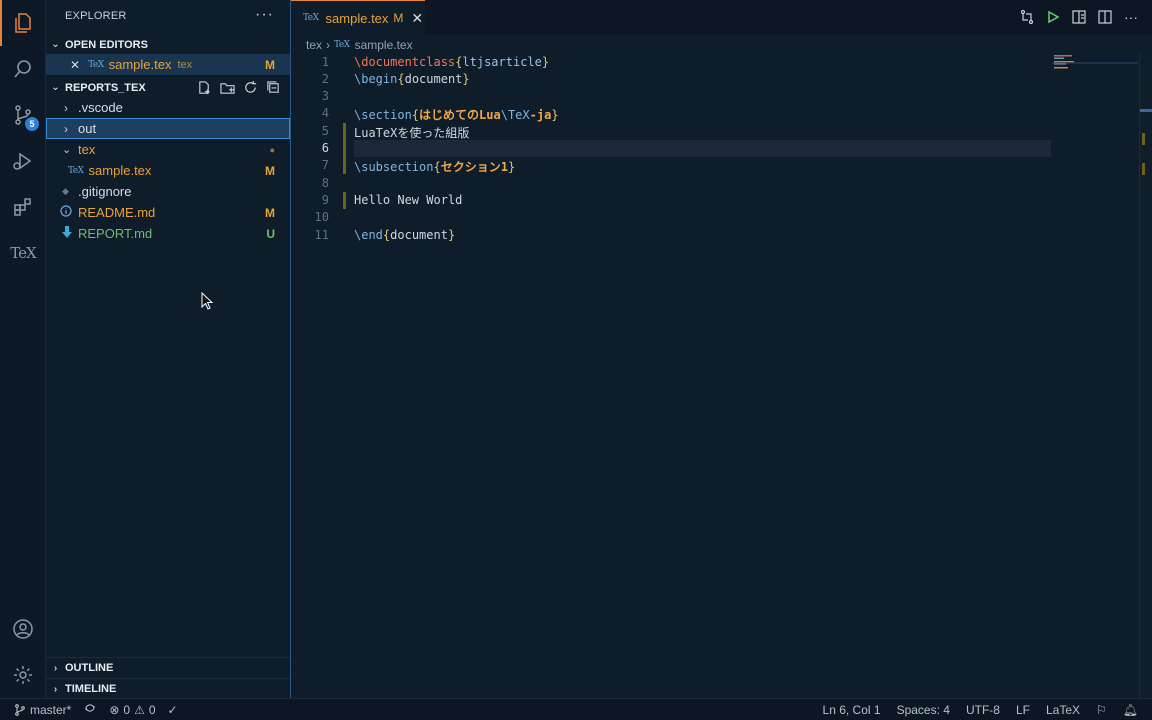 Image resolution: width=1152 pixels, height=720 pixels. I want to click on language-mode: LaTeX, so click(1063, 710).